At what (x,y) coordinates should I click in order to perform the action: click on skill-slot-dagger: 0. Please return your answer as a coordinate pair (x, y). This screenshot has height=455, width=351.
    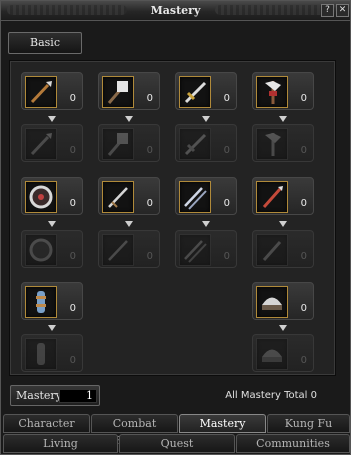
    Looking at the image, I should click on (283, 196).